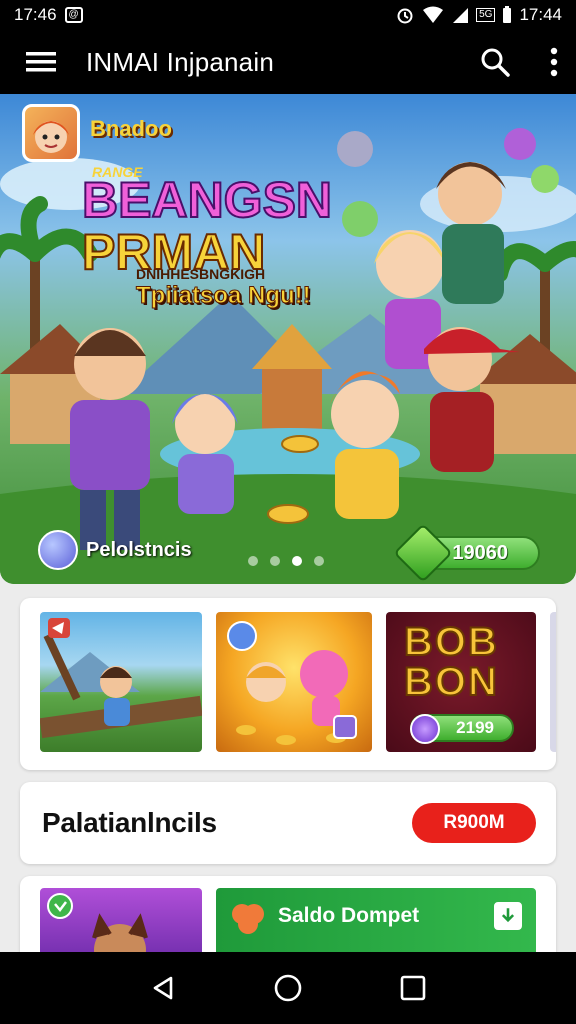 The width and height of the screenshot is (576, 1024). I want to click on bonus-word-line1: BOB, so click(451, 642).